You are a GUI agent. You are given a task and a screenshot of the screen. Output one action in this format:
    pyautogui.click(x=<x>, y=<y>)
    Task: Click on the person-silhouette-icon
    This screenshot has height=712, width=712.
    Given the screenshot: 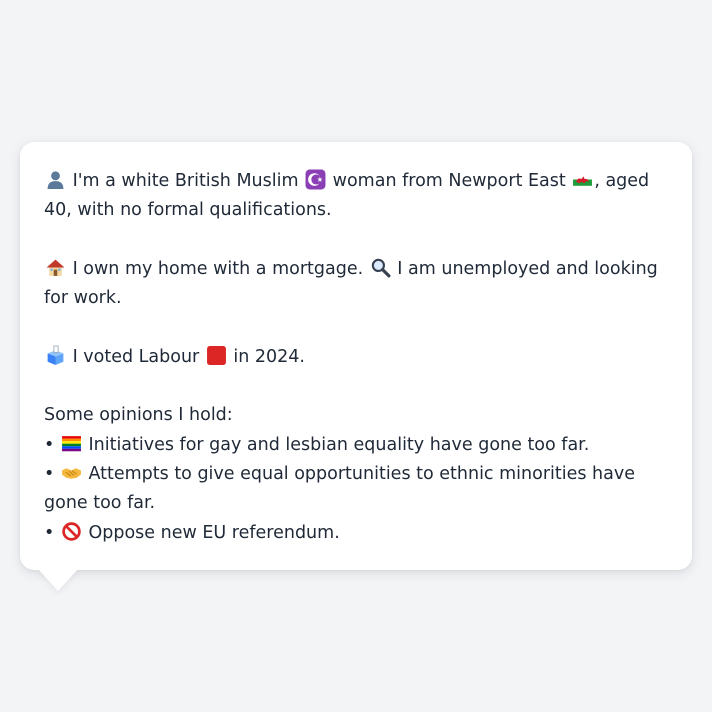 What is the action you would take?
    pyautogui.click(x=55, y=179)
    